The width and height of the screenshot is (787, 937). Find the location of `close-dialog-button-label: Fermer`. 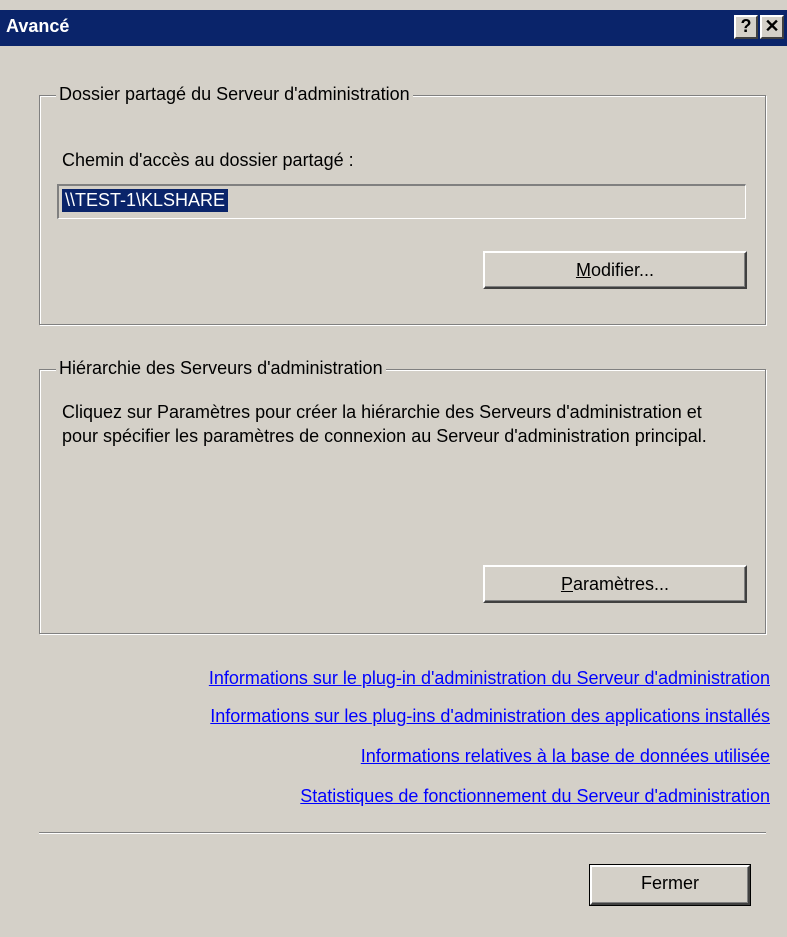

close-dialog-button-label: Fermer is located at coordinates (670, 883).